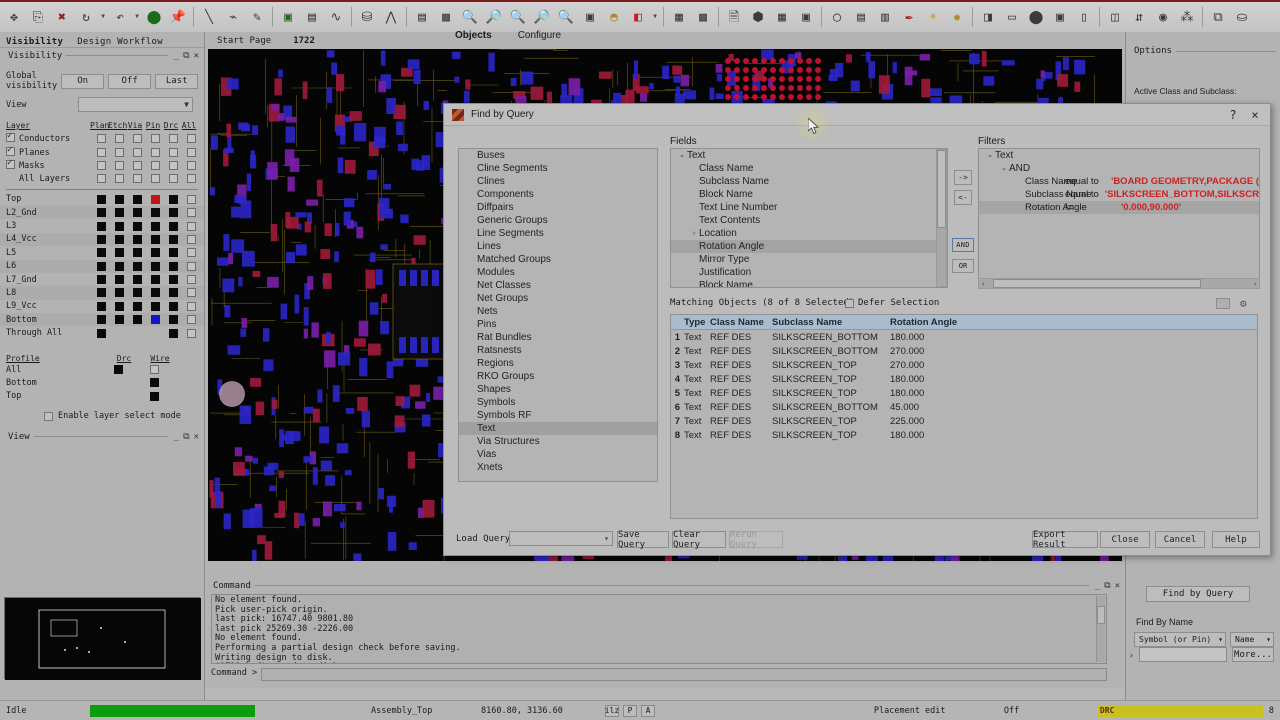 This screenshot has width=1280, height=720. Describe the element at coordinates (964, 435) in the screenshot. I see `table-row: 8 Text REF DES SILKSCREEN_TOP 180.000` at that location.